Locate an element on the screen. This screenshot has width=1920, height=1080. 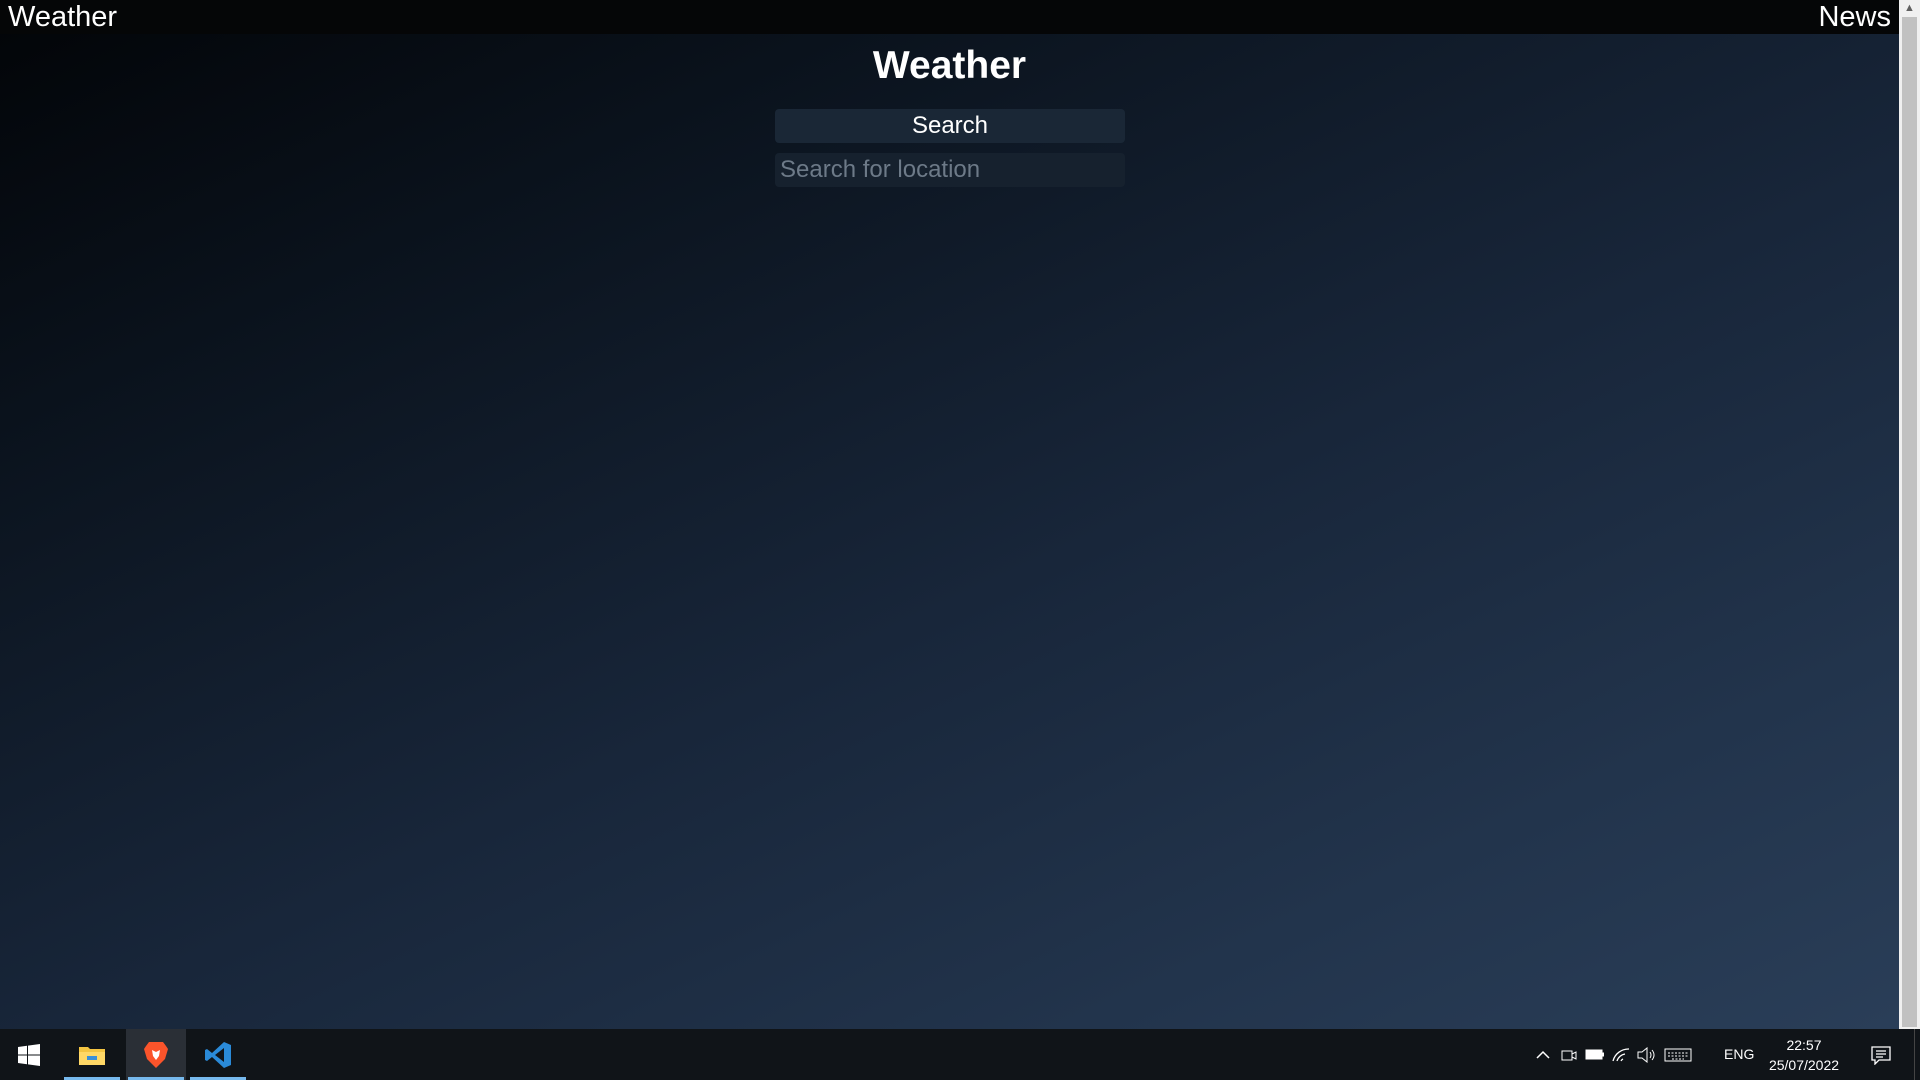
system-tray is located at coordinates (1613, 1054).